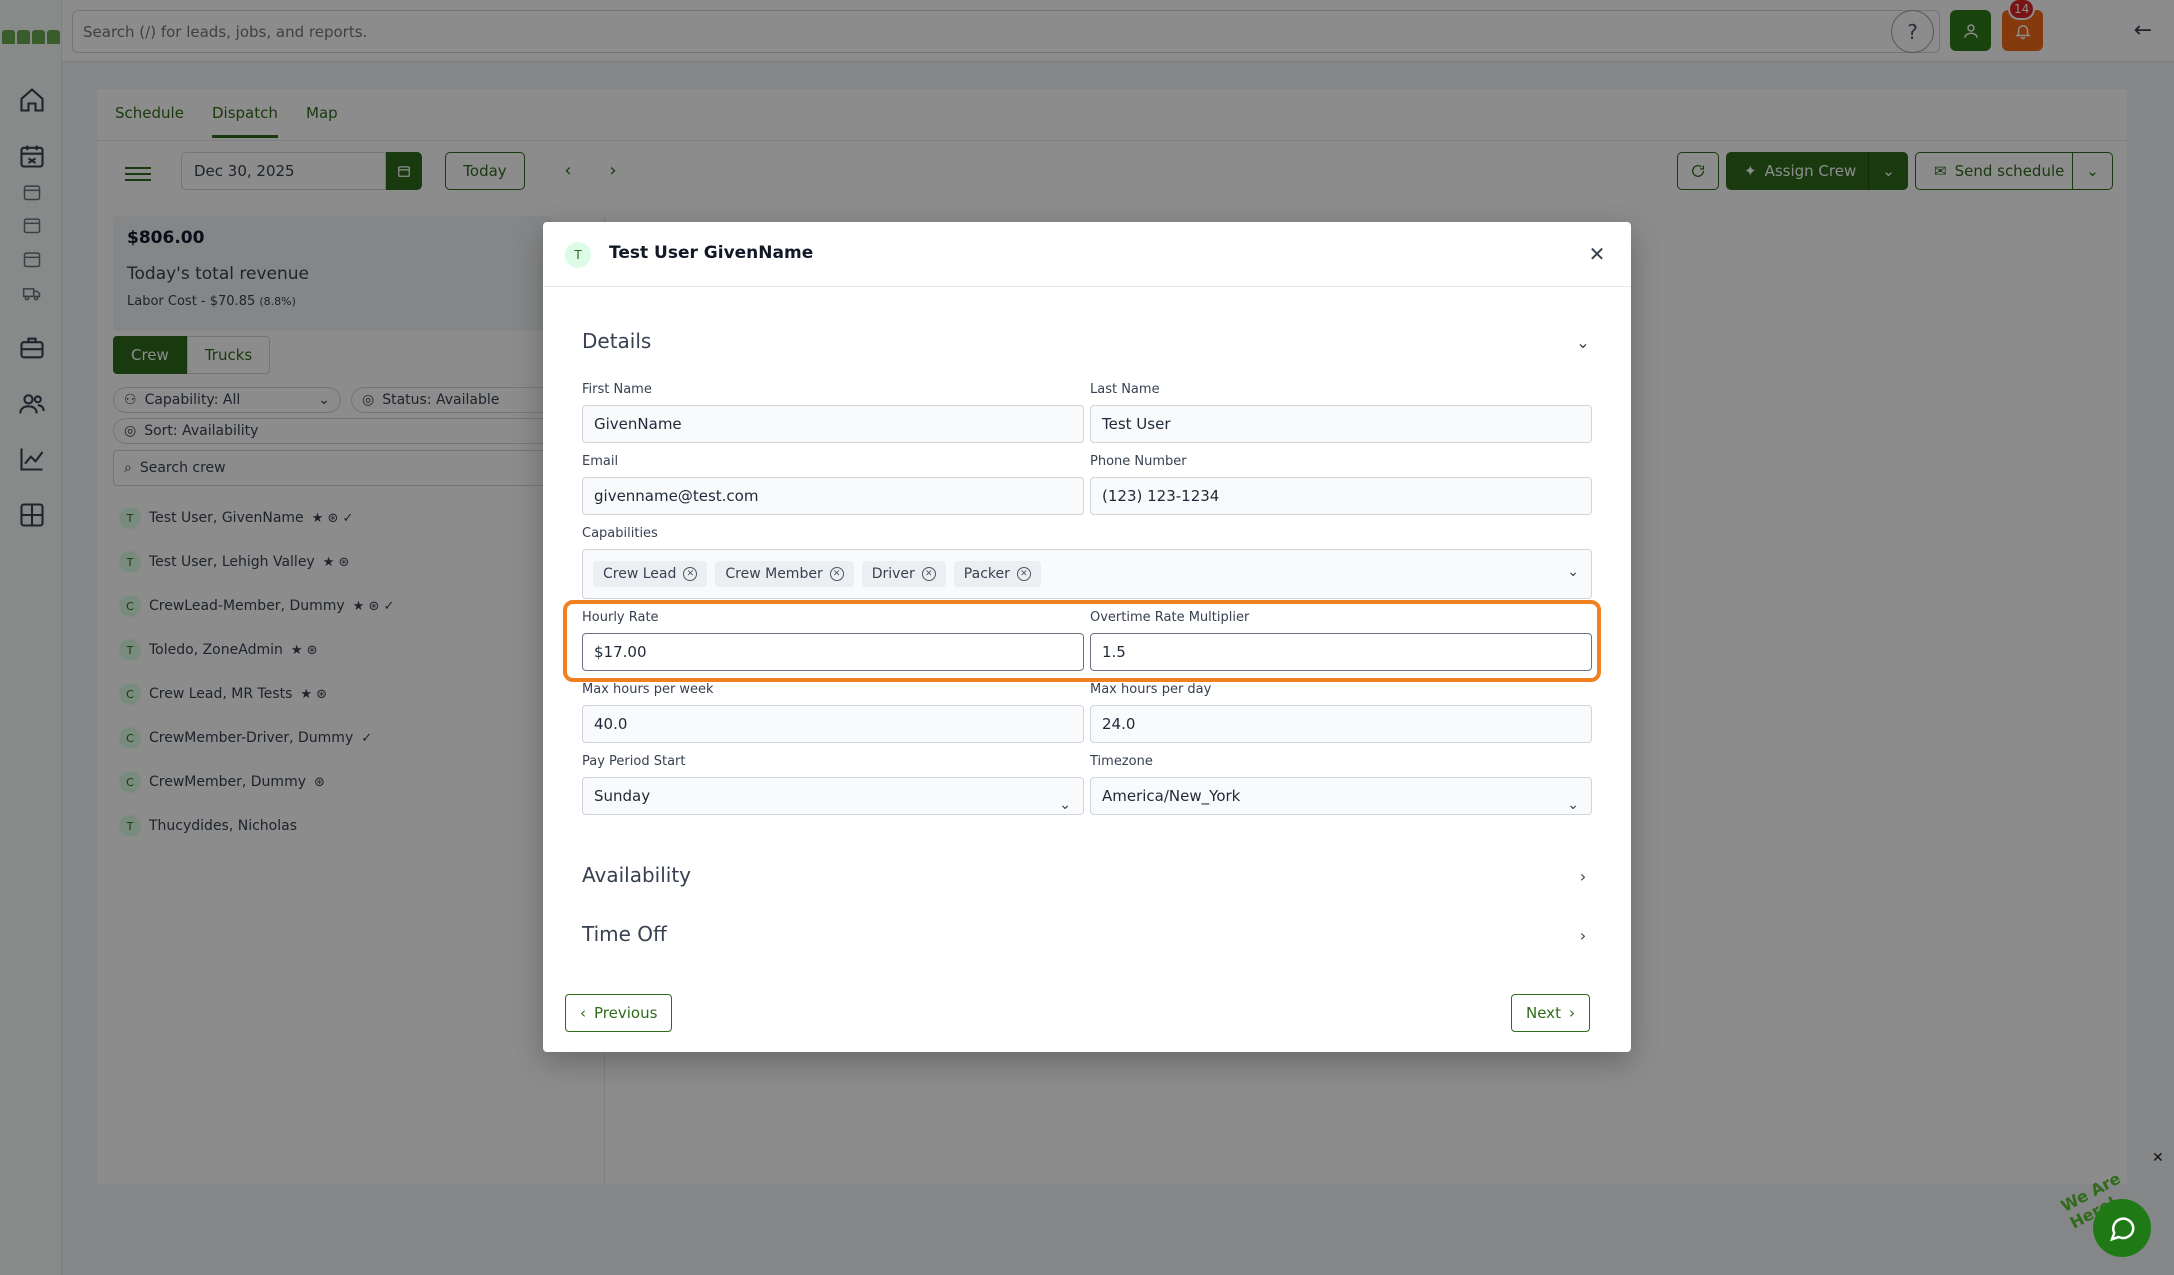 This screenshot has height=1275, width=2174. Describe the element at coordinates (833, 496) in the screenshot. I see `email-field: givenname@test.com` at that location.